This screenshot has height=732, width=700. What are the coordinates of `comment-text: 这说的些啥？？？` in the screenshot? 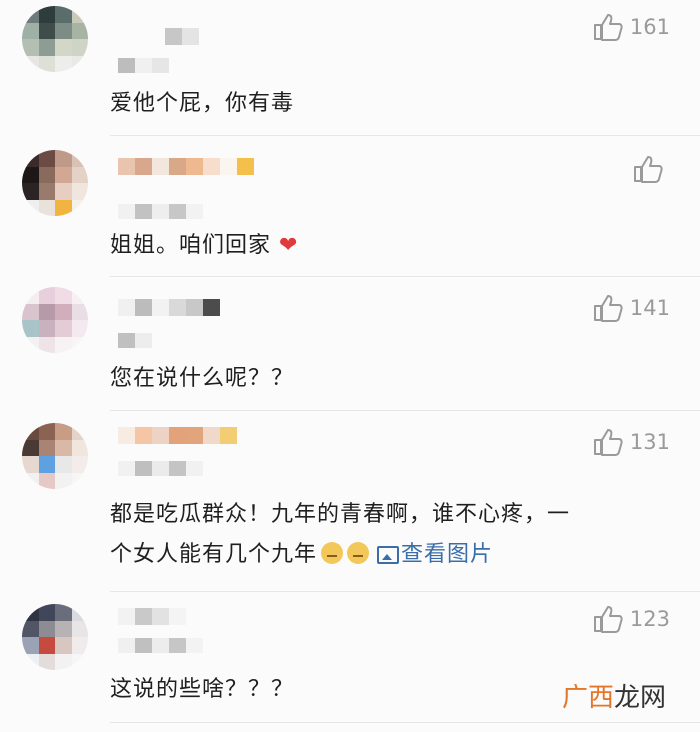 It's located at (202, 689).